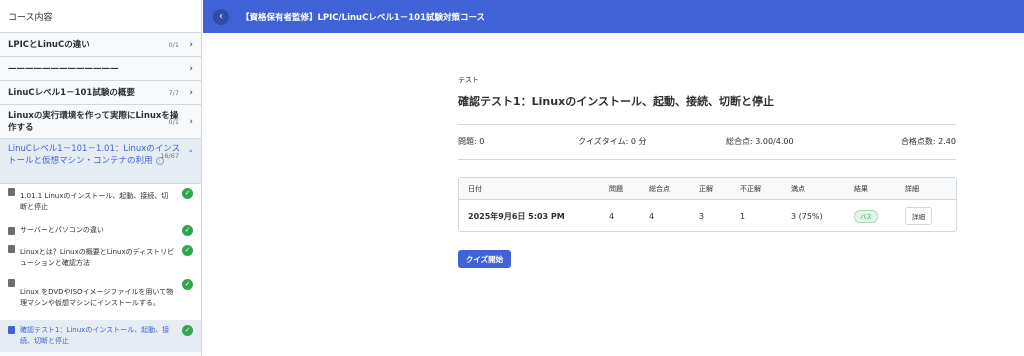 This screenshot has width=1024, height=356. I want to click on section-title: LinuCレベル1－101試験の概要, so click(71, 92).